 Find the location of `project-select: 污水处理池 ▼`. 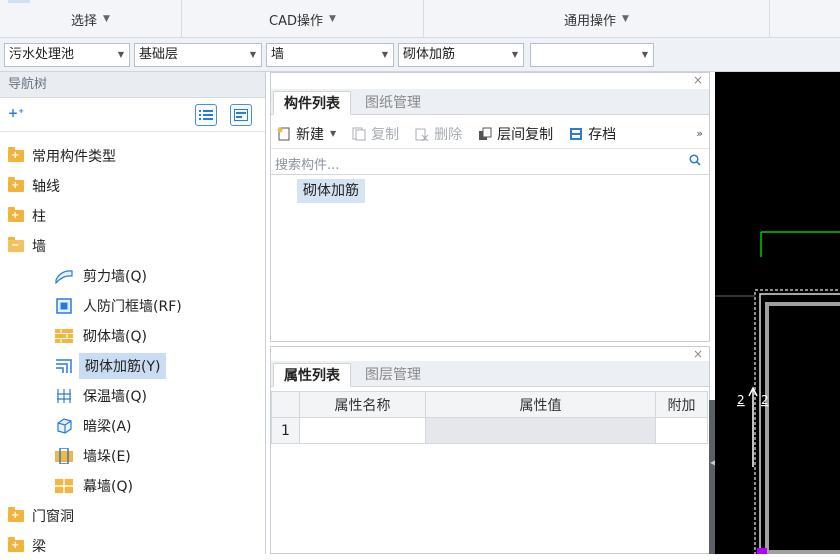

project-select: 污水处理池 ▼ is located at coordinates (67, 55).